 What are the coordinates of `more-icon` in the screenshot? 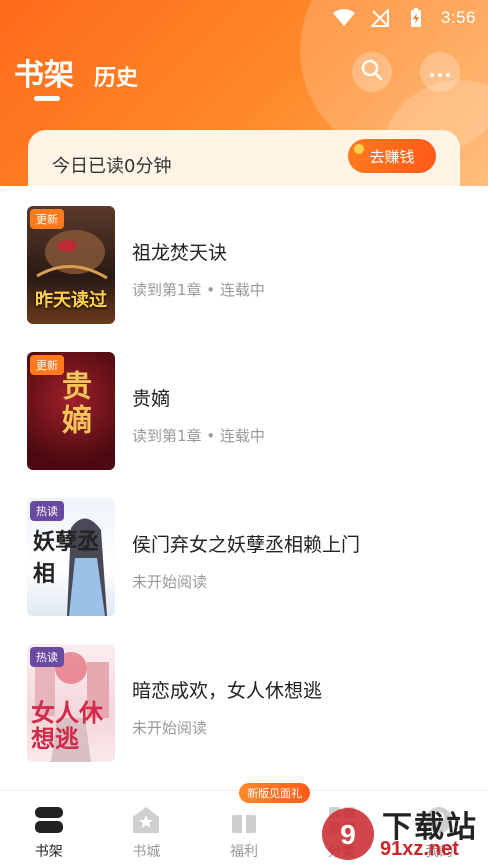 It's located at (440, 72).